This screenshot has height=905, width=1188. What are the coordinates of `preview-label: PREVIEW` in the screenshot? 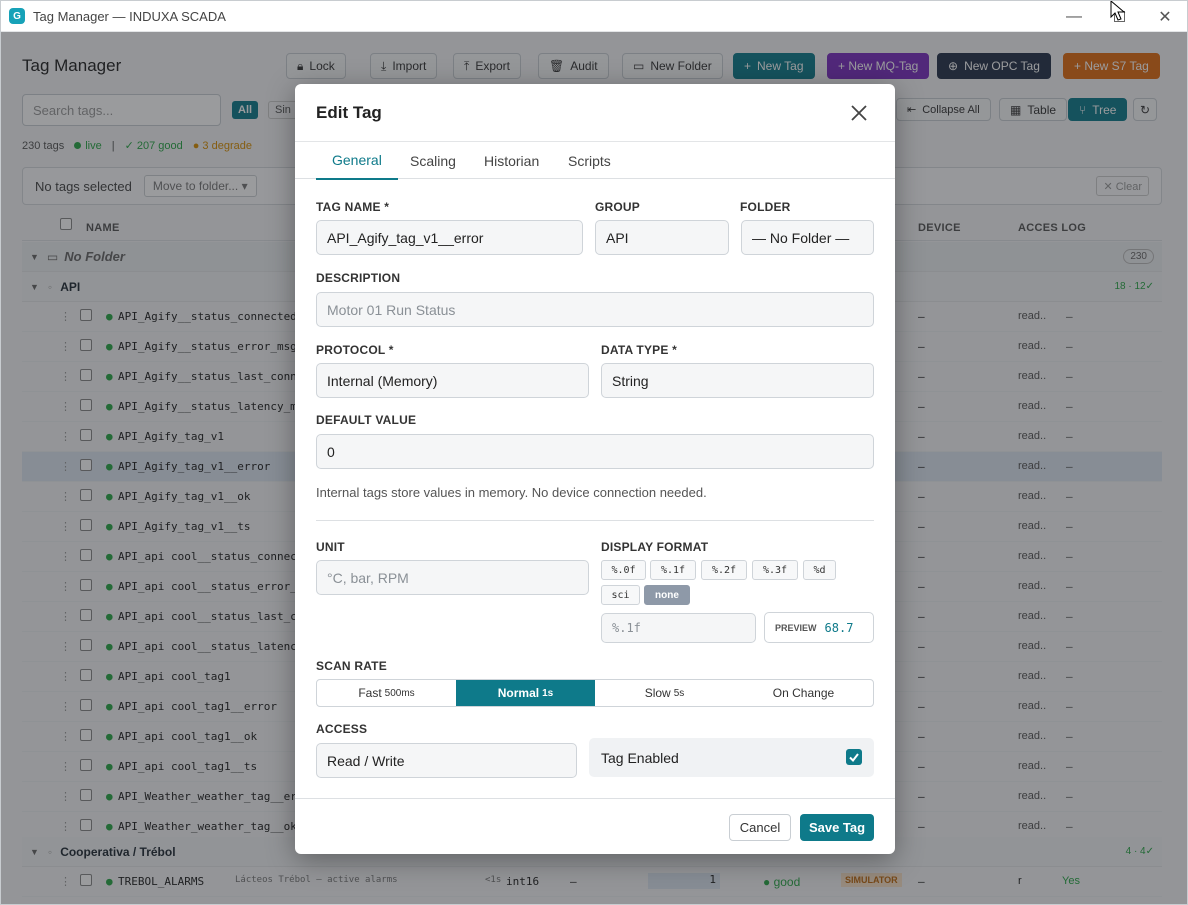 It's located at (796, 627).